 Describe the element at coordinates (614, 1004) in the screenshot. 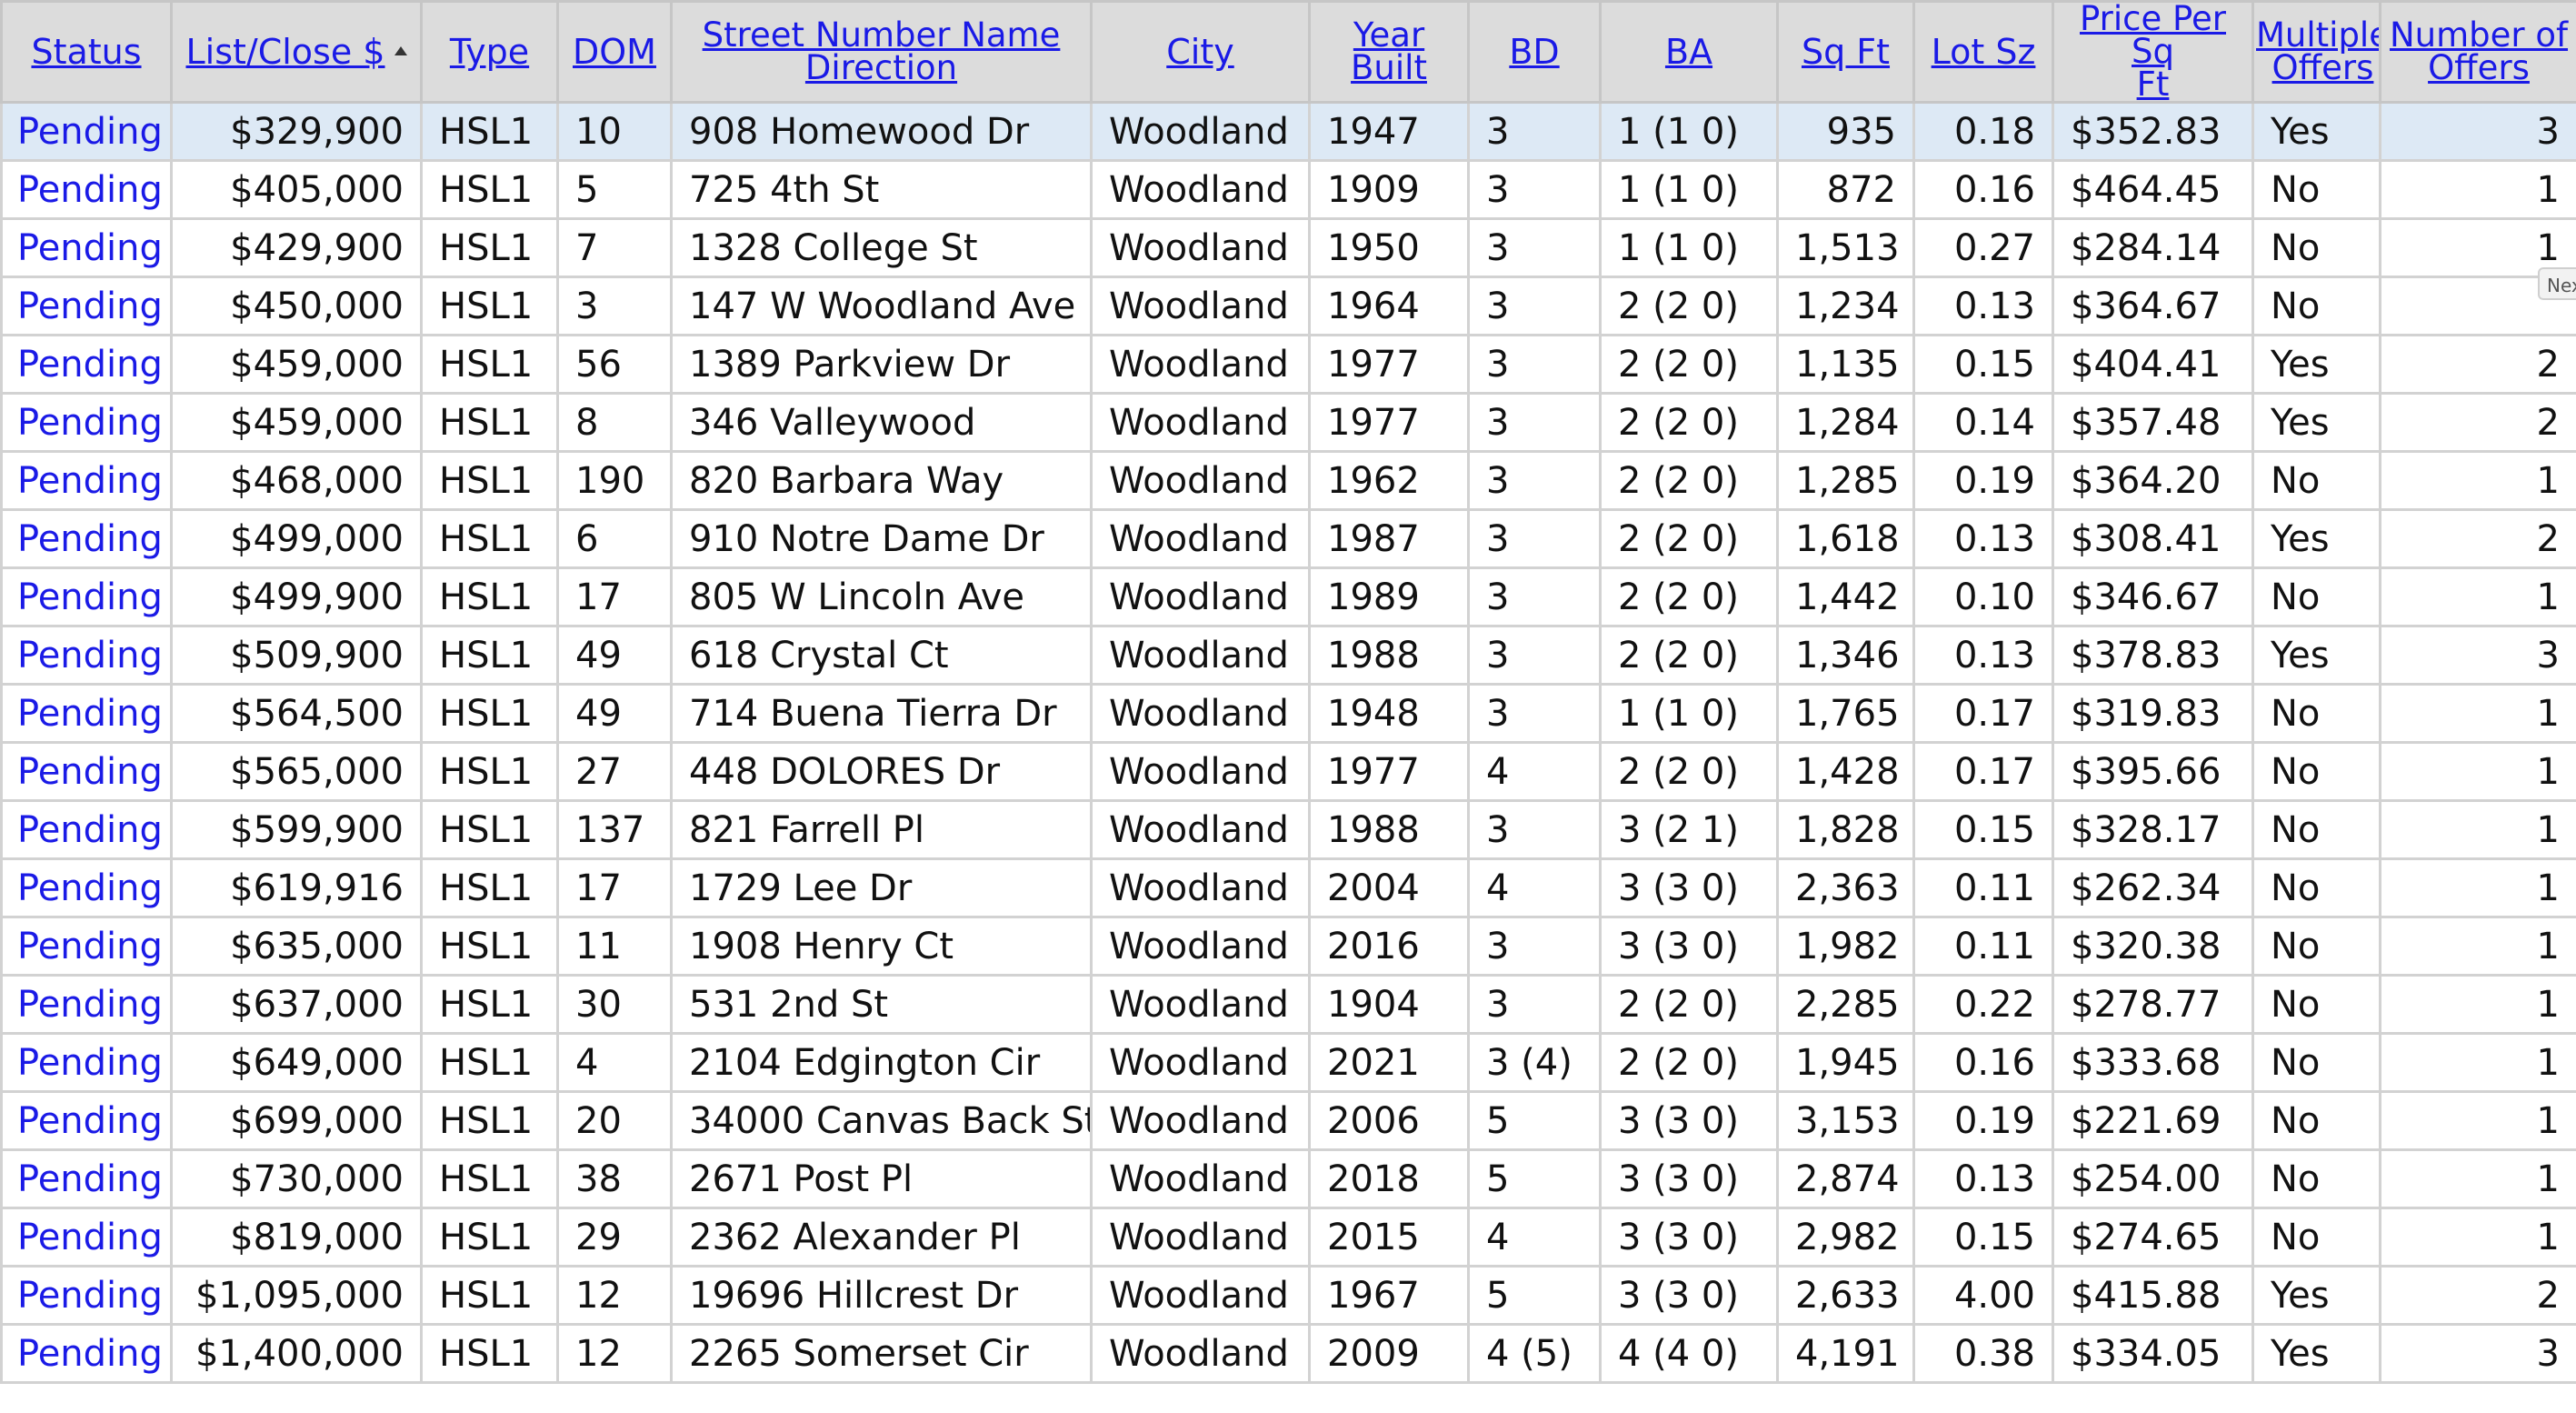

I see `dom-cell: 30` at that location.